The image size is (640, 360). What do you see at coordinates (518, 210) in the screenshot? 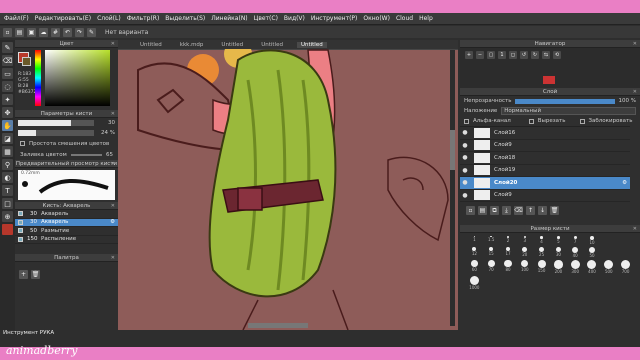
I see `clear-layer-icon: ⌫` at bounding box center [518, 210].